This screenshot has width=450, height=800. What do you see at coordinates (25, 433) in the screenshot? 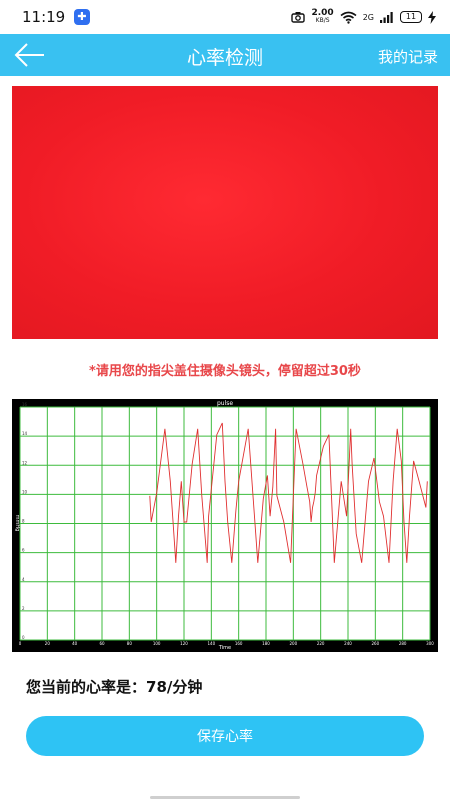
I see `y-tick-label: 14` at bounding box center [25, 433].